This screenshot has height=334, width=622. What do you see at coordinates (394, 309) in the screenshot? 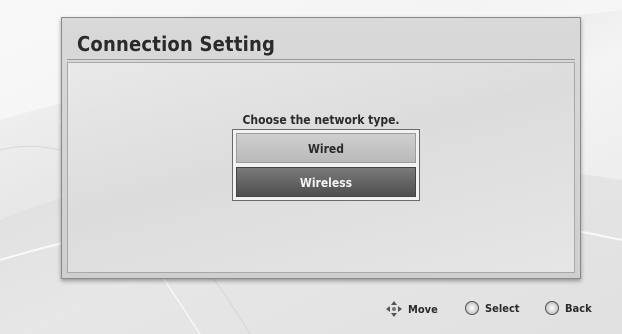
I see `directional-arrows-icon` at bounding box center [394, 309].